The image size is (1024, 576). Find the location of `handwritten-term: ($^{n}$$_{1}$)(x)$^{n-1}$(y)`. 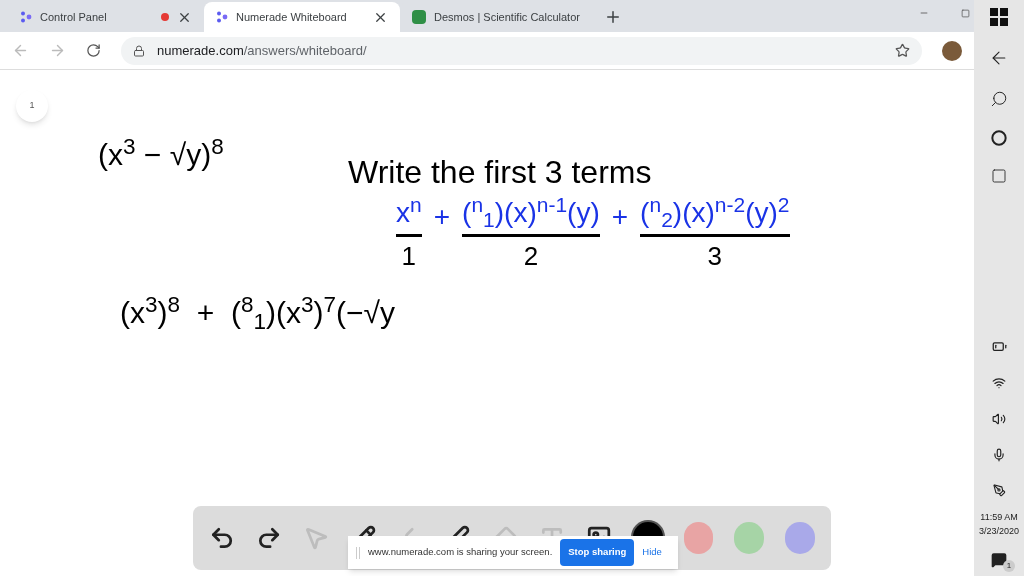

handwritten-term: ($^{n}$$_{1}$)(x)$^{n-1}$(y) is located at coordinates (531, 213).